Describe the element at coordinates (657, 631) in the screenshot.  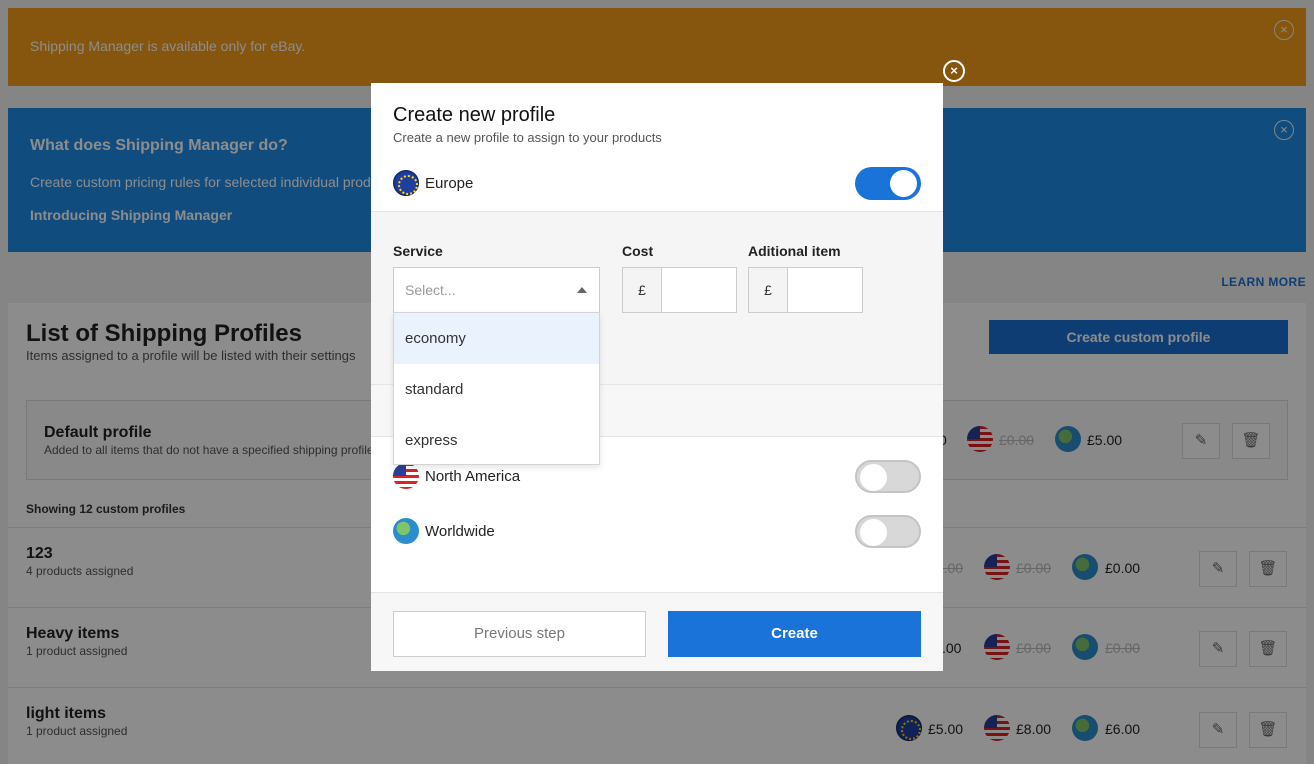
I see `modal-footer: Previous step Create` at that location.